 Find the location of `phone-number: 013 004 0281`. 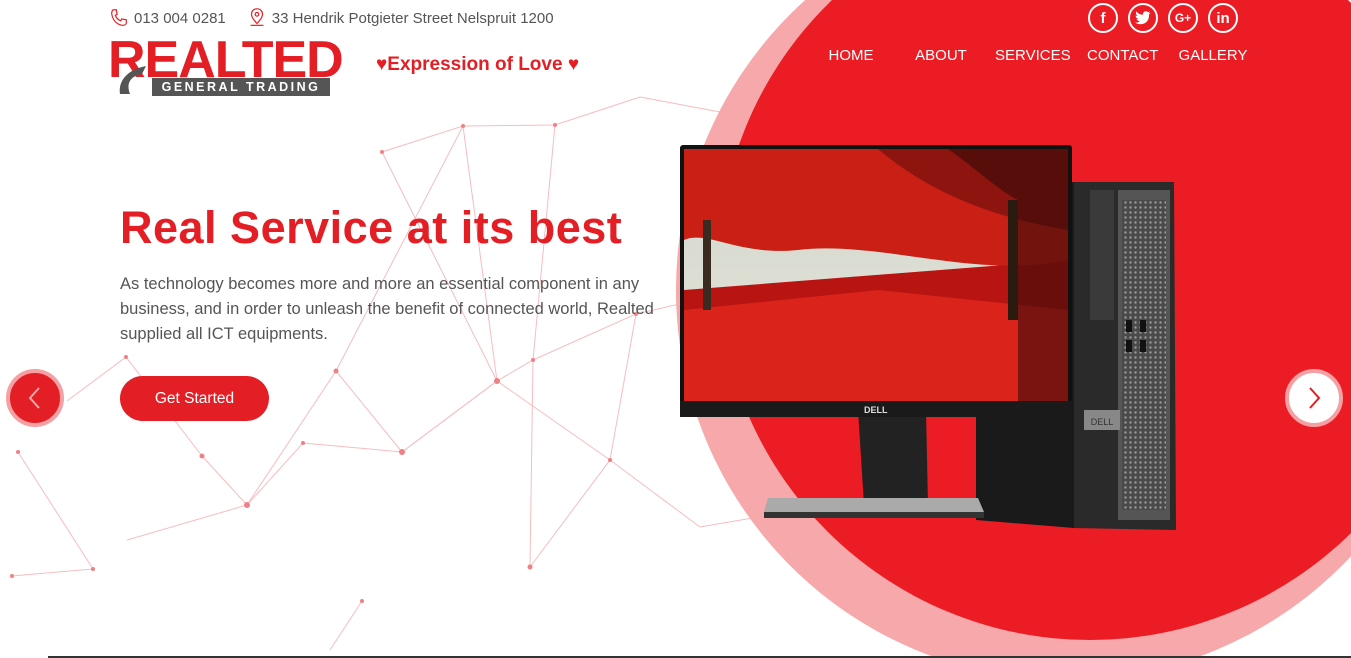

phone-number: 013 004 0281 is located at coordinates (180, 18).